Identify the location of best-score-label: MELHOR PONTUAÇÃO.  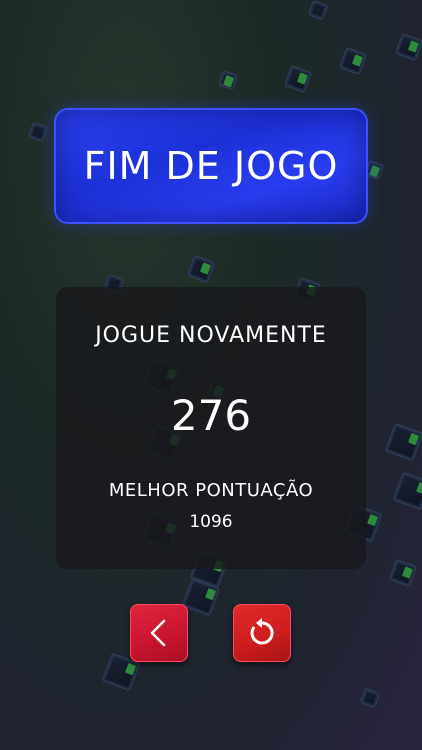
(211, 490).